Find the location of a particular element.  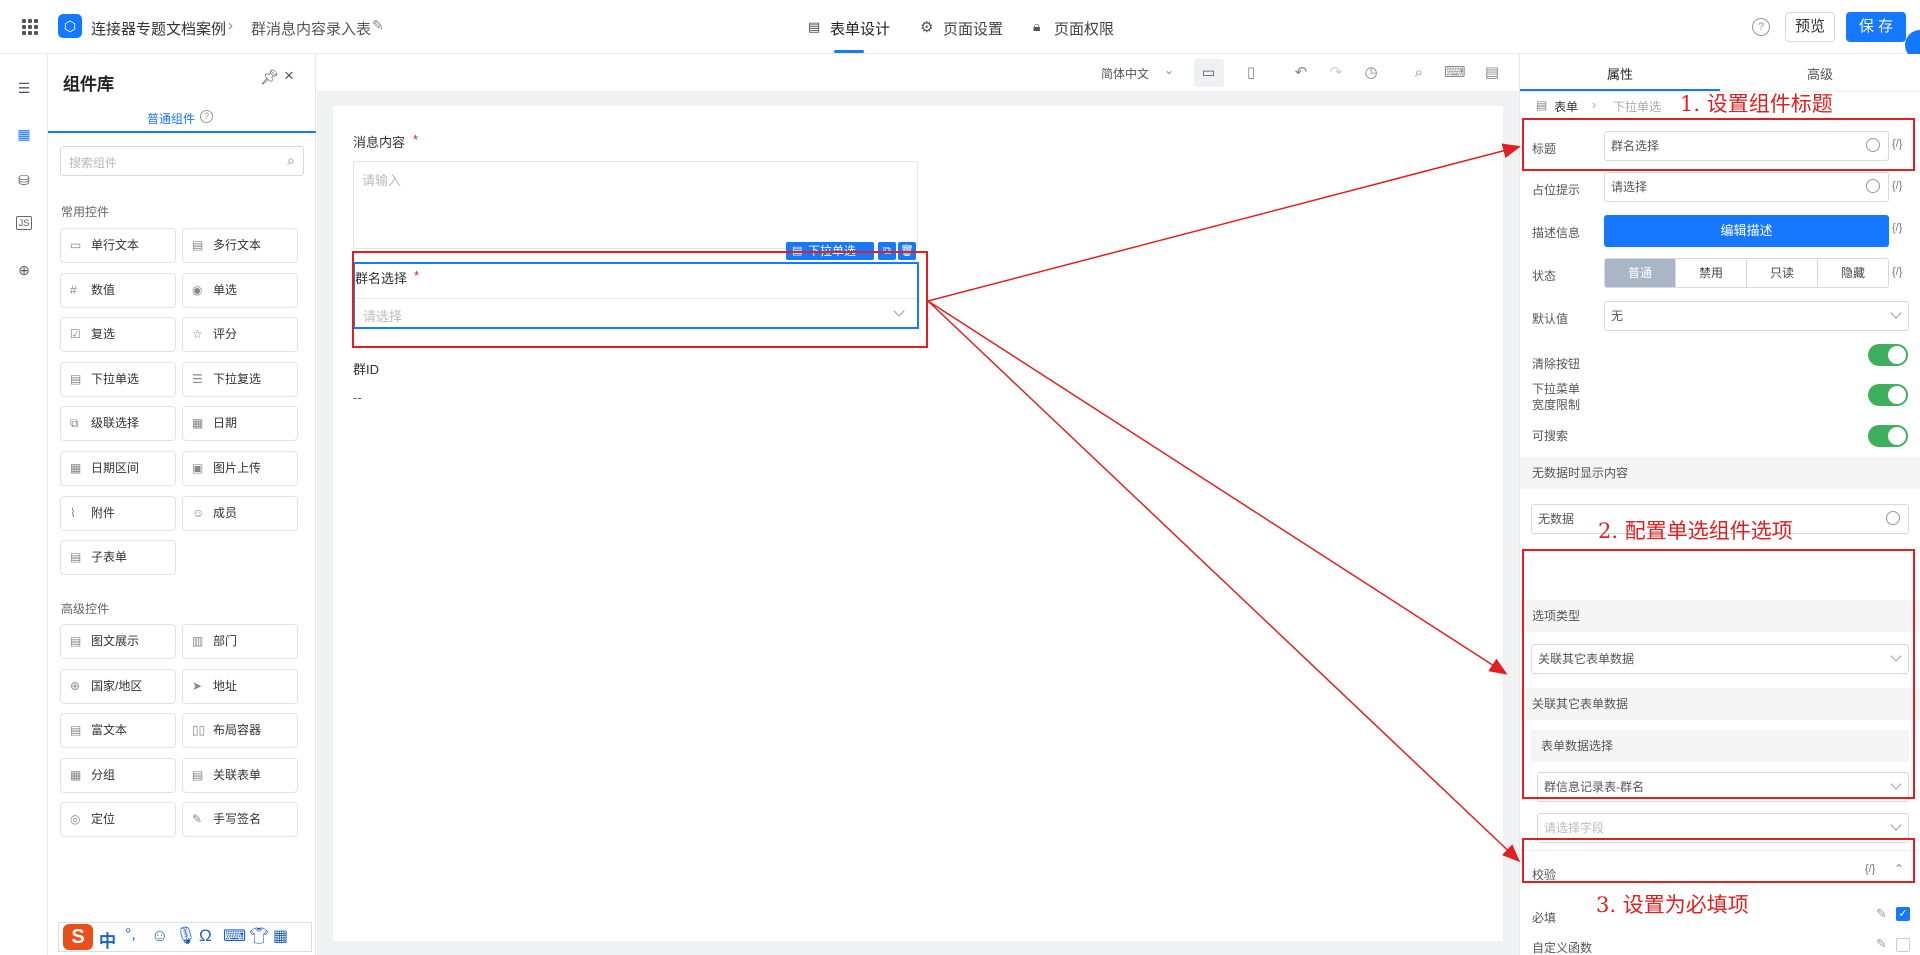

annotation-label-2: 2. 配置单选组件选项 is located at coordinates (1695, 531).